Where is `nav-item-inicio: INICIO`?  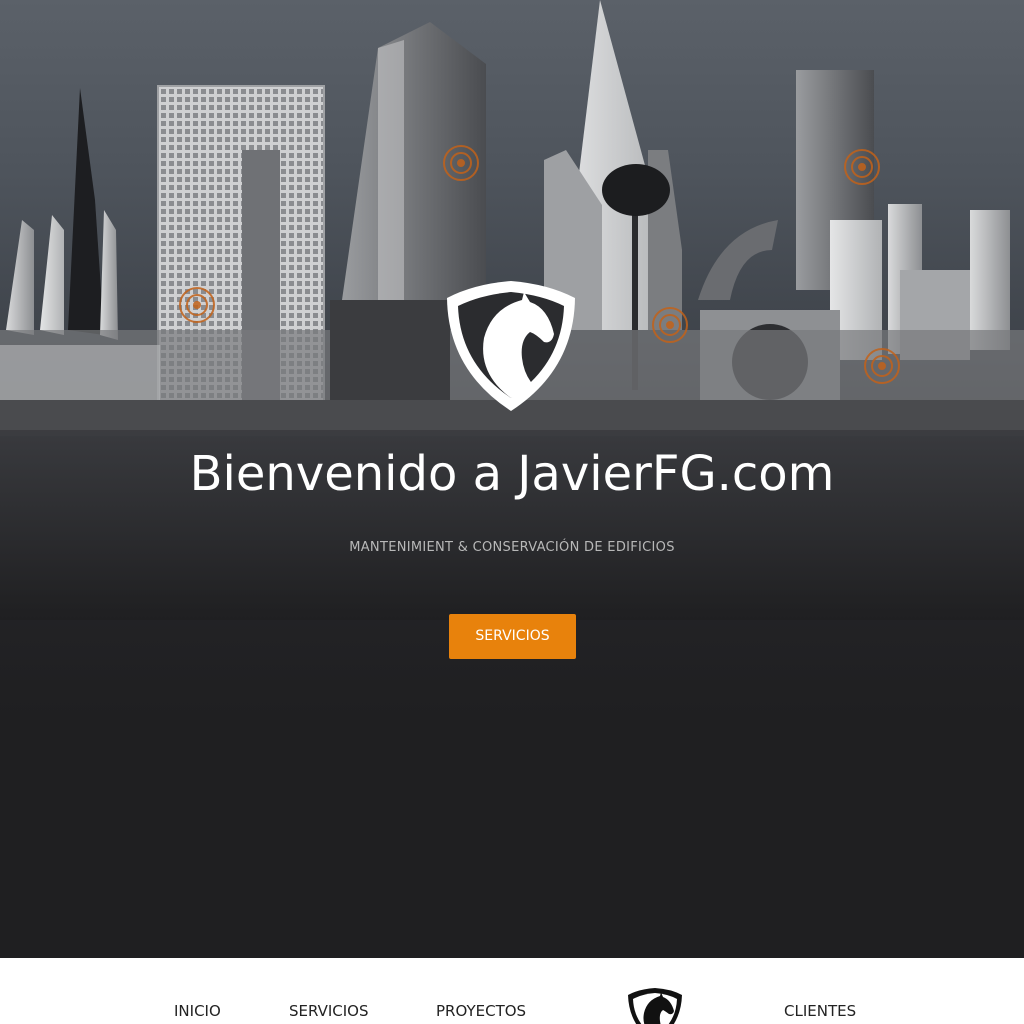 nav-item-inicio: INICIO is located at coordinates (197, 1011).